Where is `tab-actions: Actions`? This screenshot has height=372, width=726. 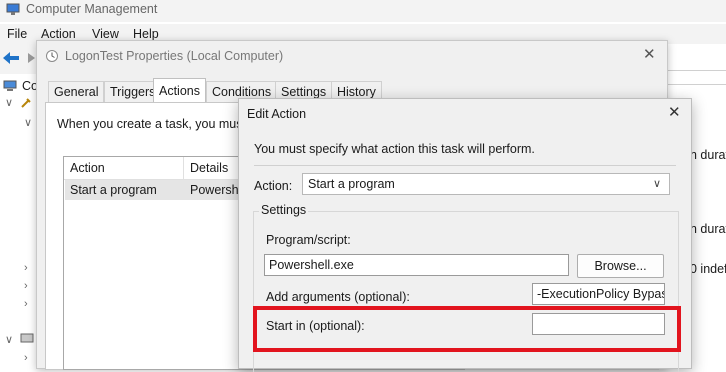 tab-actions: Actions is located at coordinates (179, 90).